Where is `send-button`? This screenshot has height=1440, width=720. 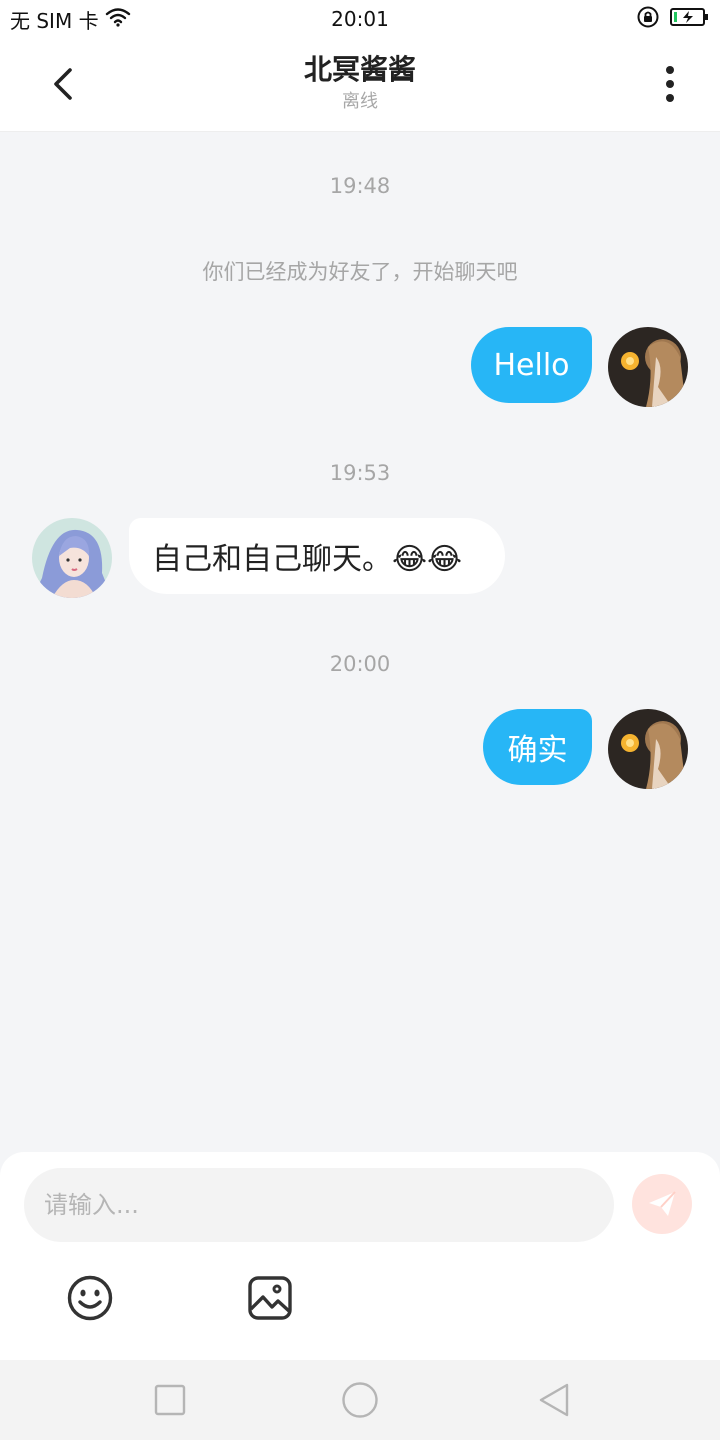
send-button is located at coordinates (662, 1204).